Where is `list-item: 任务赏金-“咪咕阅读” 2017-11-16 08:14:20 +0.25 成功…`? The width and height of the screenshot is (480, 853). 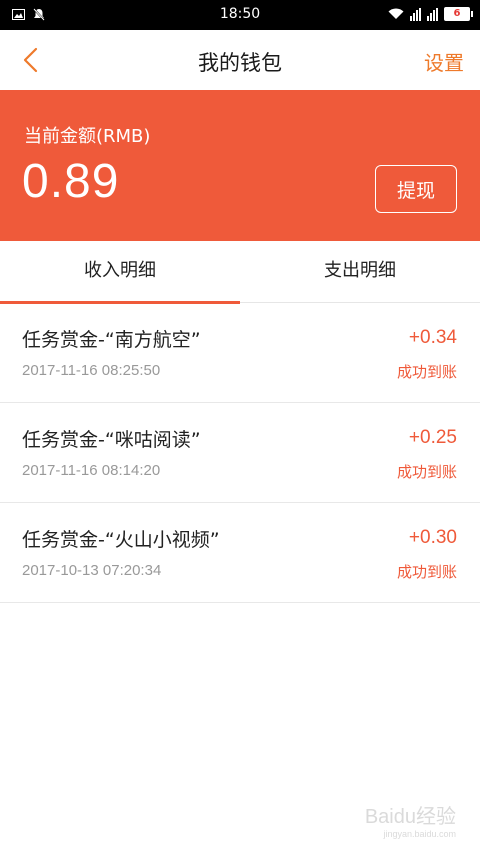
list-item: 任务赏金-“咪咕阅读” 2017-11-16 08:14:20 +0.25 成功… is located at coordinates (240, 453).